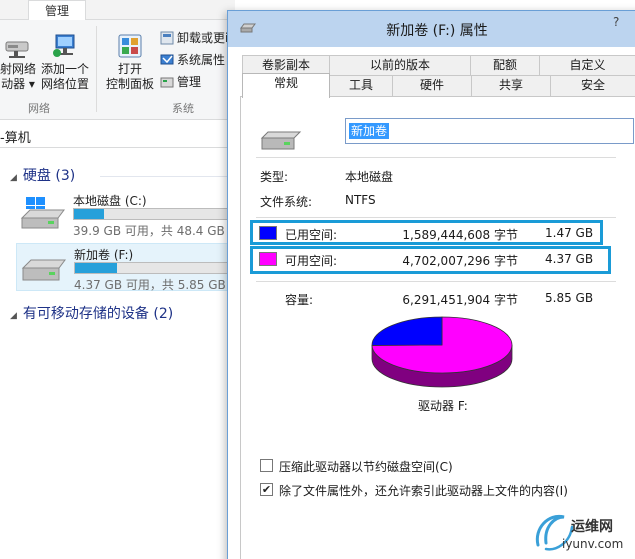 Image resolution: width=635 pixels, height=559 pixels. What do you see at coordinates (366, 467) in the screenshot?
I see `compress-label: 压缩此驱动器以节约磁盘空间(C)` at bounding box center [366, 467].